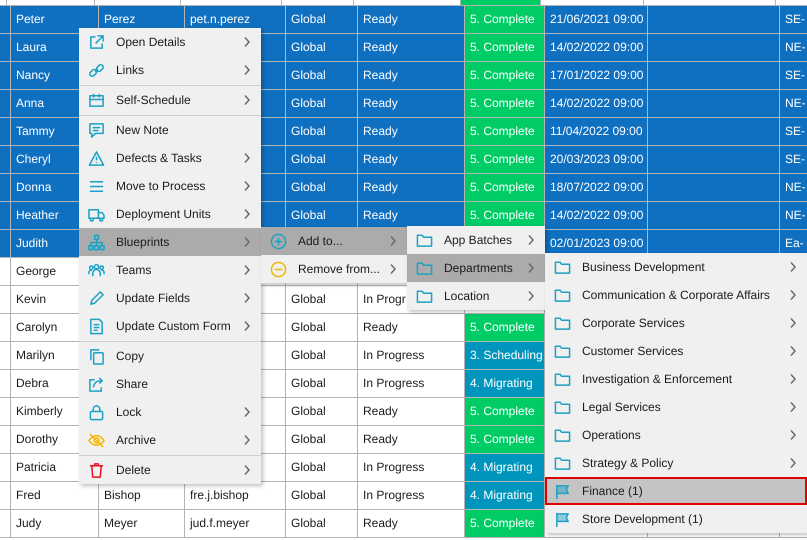 Image resolution: width=807 pixels, height=540 pixels. What do you see at coordinates (142, 524) in the screenshot?
I see `last-name-cell: Meyer` at bounding box center [142, 524].